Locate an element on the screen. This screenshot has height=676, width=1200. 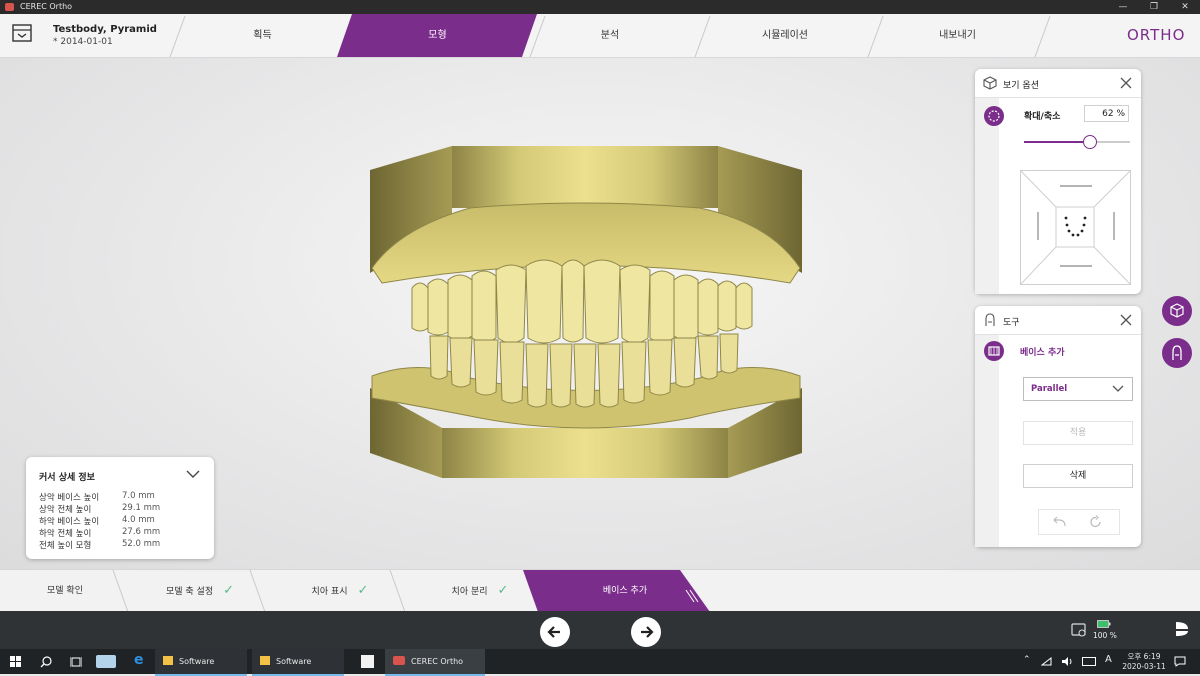
info-label: 하악 전체 높이 is located at coordinates (65, 534).